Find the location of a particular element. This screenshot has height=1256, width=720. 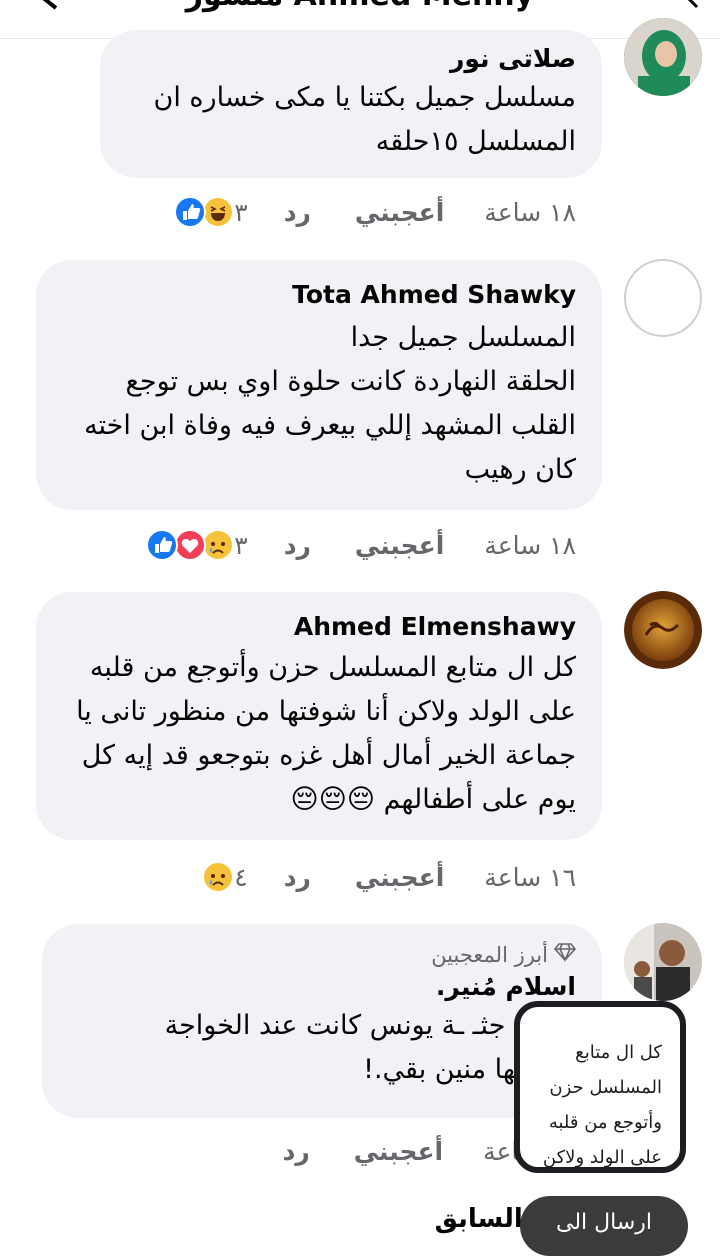

reaction-count: ٤ is located at coordinates (241, 877).